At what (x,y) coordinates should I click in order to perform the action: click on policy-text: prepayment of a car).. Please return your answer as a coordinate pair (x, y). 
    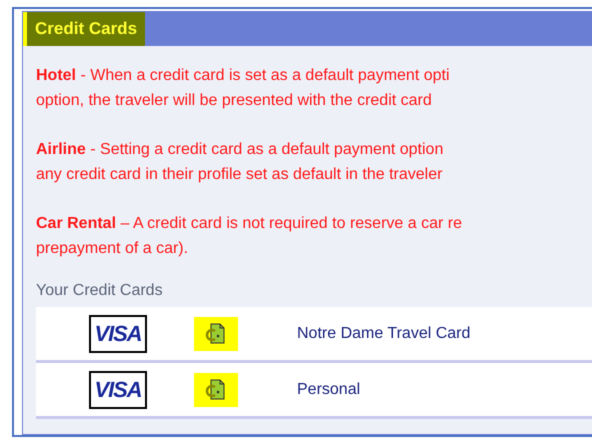
    Looking at the image, I should click on (113, 249).